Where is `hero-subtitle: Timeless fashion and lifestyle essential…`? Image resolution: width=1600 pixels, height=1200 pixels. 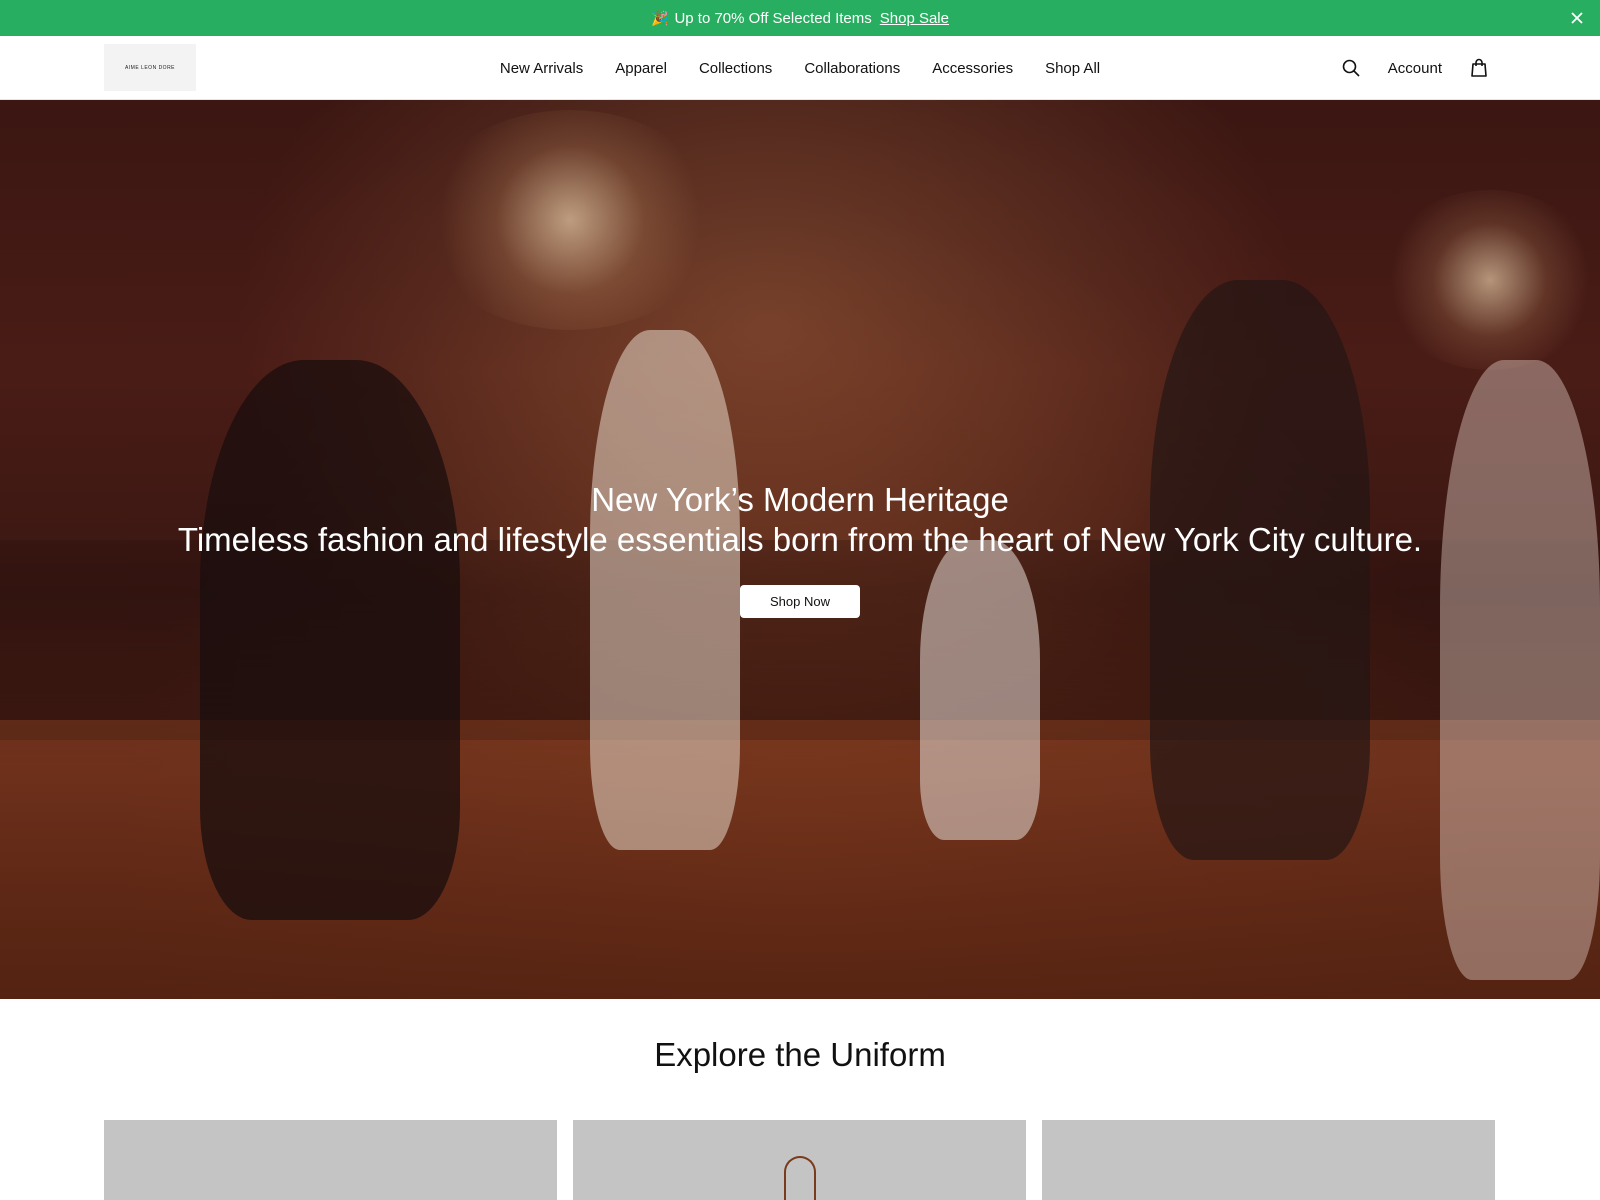
hero-subtitle: Timeless fashion and lifestyle essential… is located at coordinates (800, 539).